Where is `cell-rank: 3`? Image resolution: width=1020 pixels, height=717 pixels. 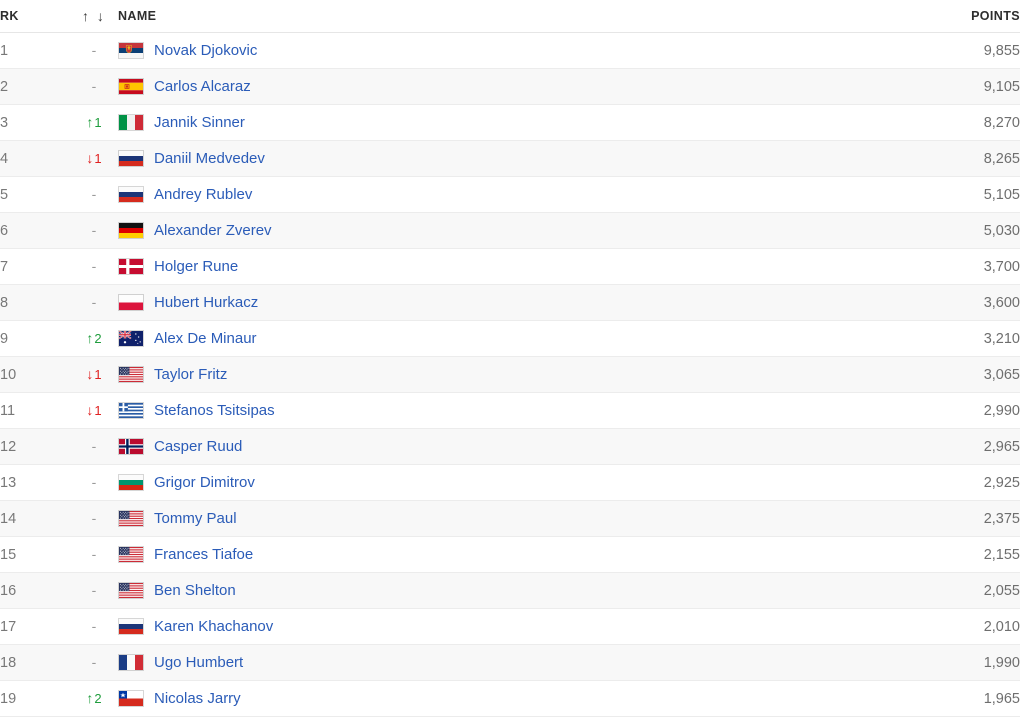 cell-rank: 3 is located at coordinates (35, 122).